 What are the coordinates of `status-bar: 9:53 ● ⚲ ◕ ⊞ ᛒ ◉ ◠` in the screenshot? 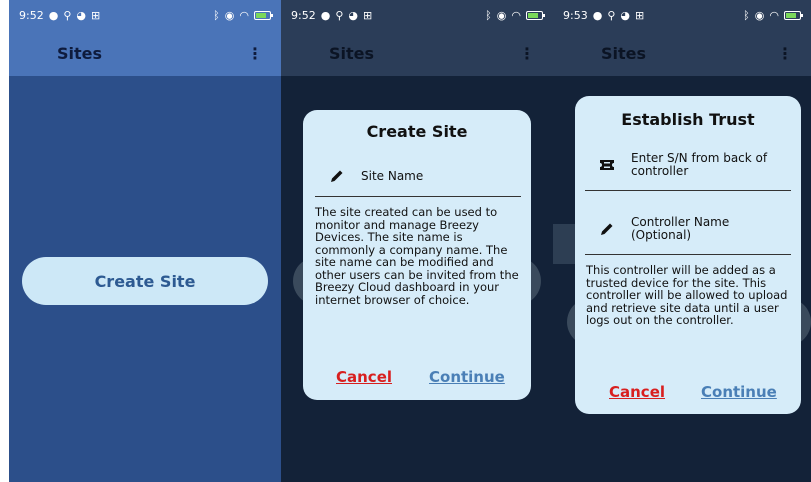 It's located at (682, 15).